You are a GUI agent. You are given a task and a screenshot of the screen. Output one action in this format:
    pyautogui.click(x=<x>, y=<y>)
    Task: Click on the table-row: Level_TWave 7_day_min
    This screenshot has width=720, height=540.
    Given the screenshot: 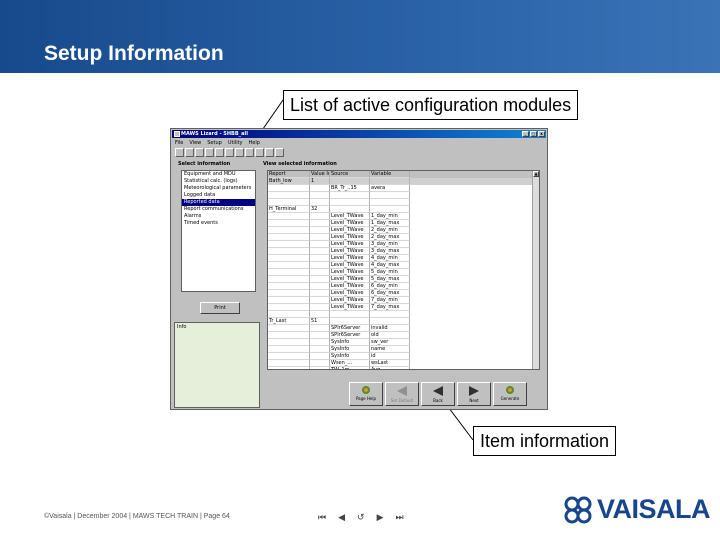 What is the action you would take?
    pyautogui.click(x=403, y=300)
    